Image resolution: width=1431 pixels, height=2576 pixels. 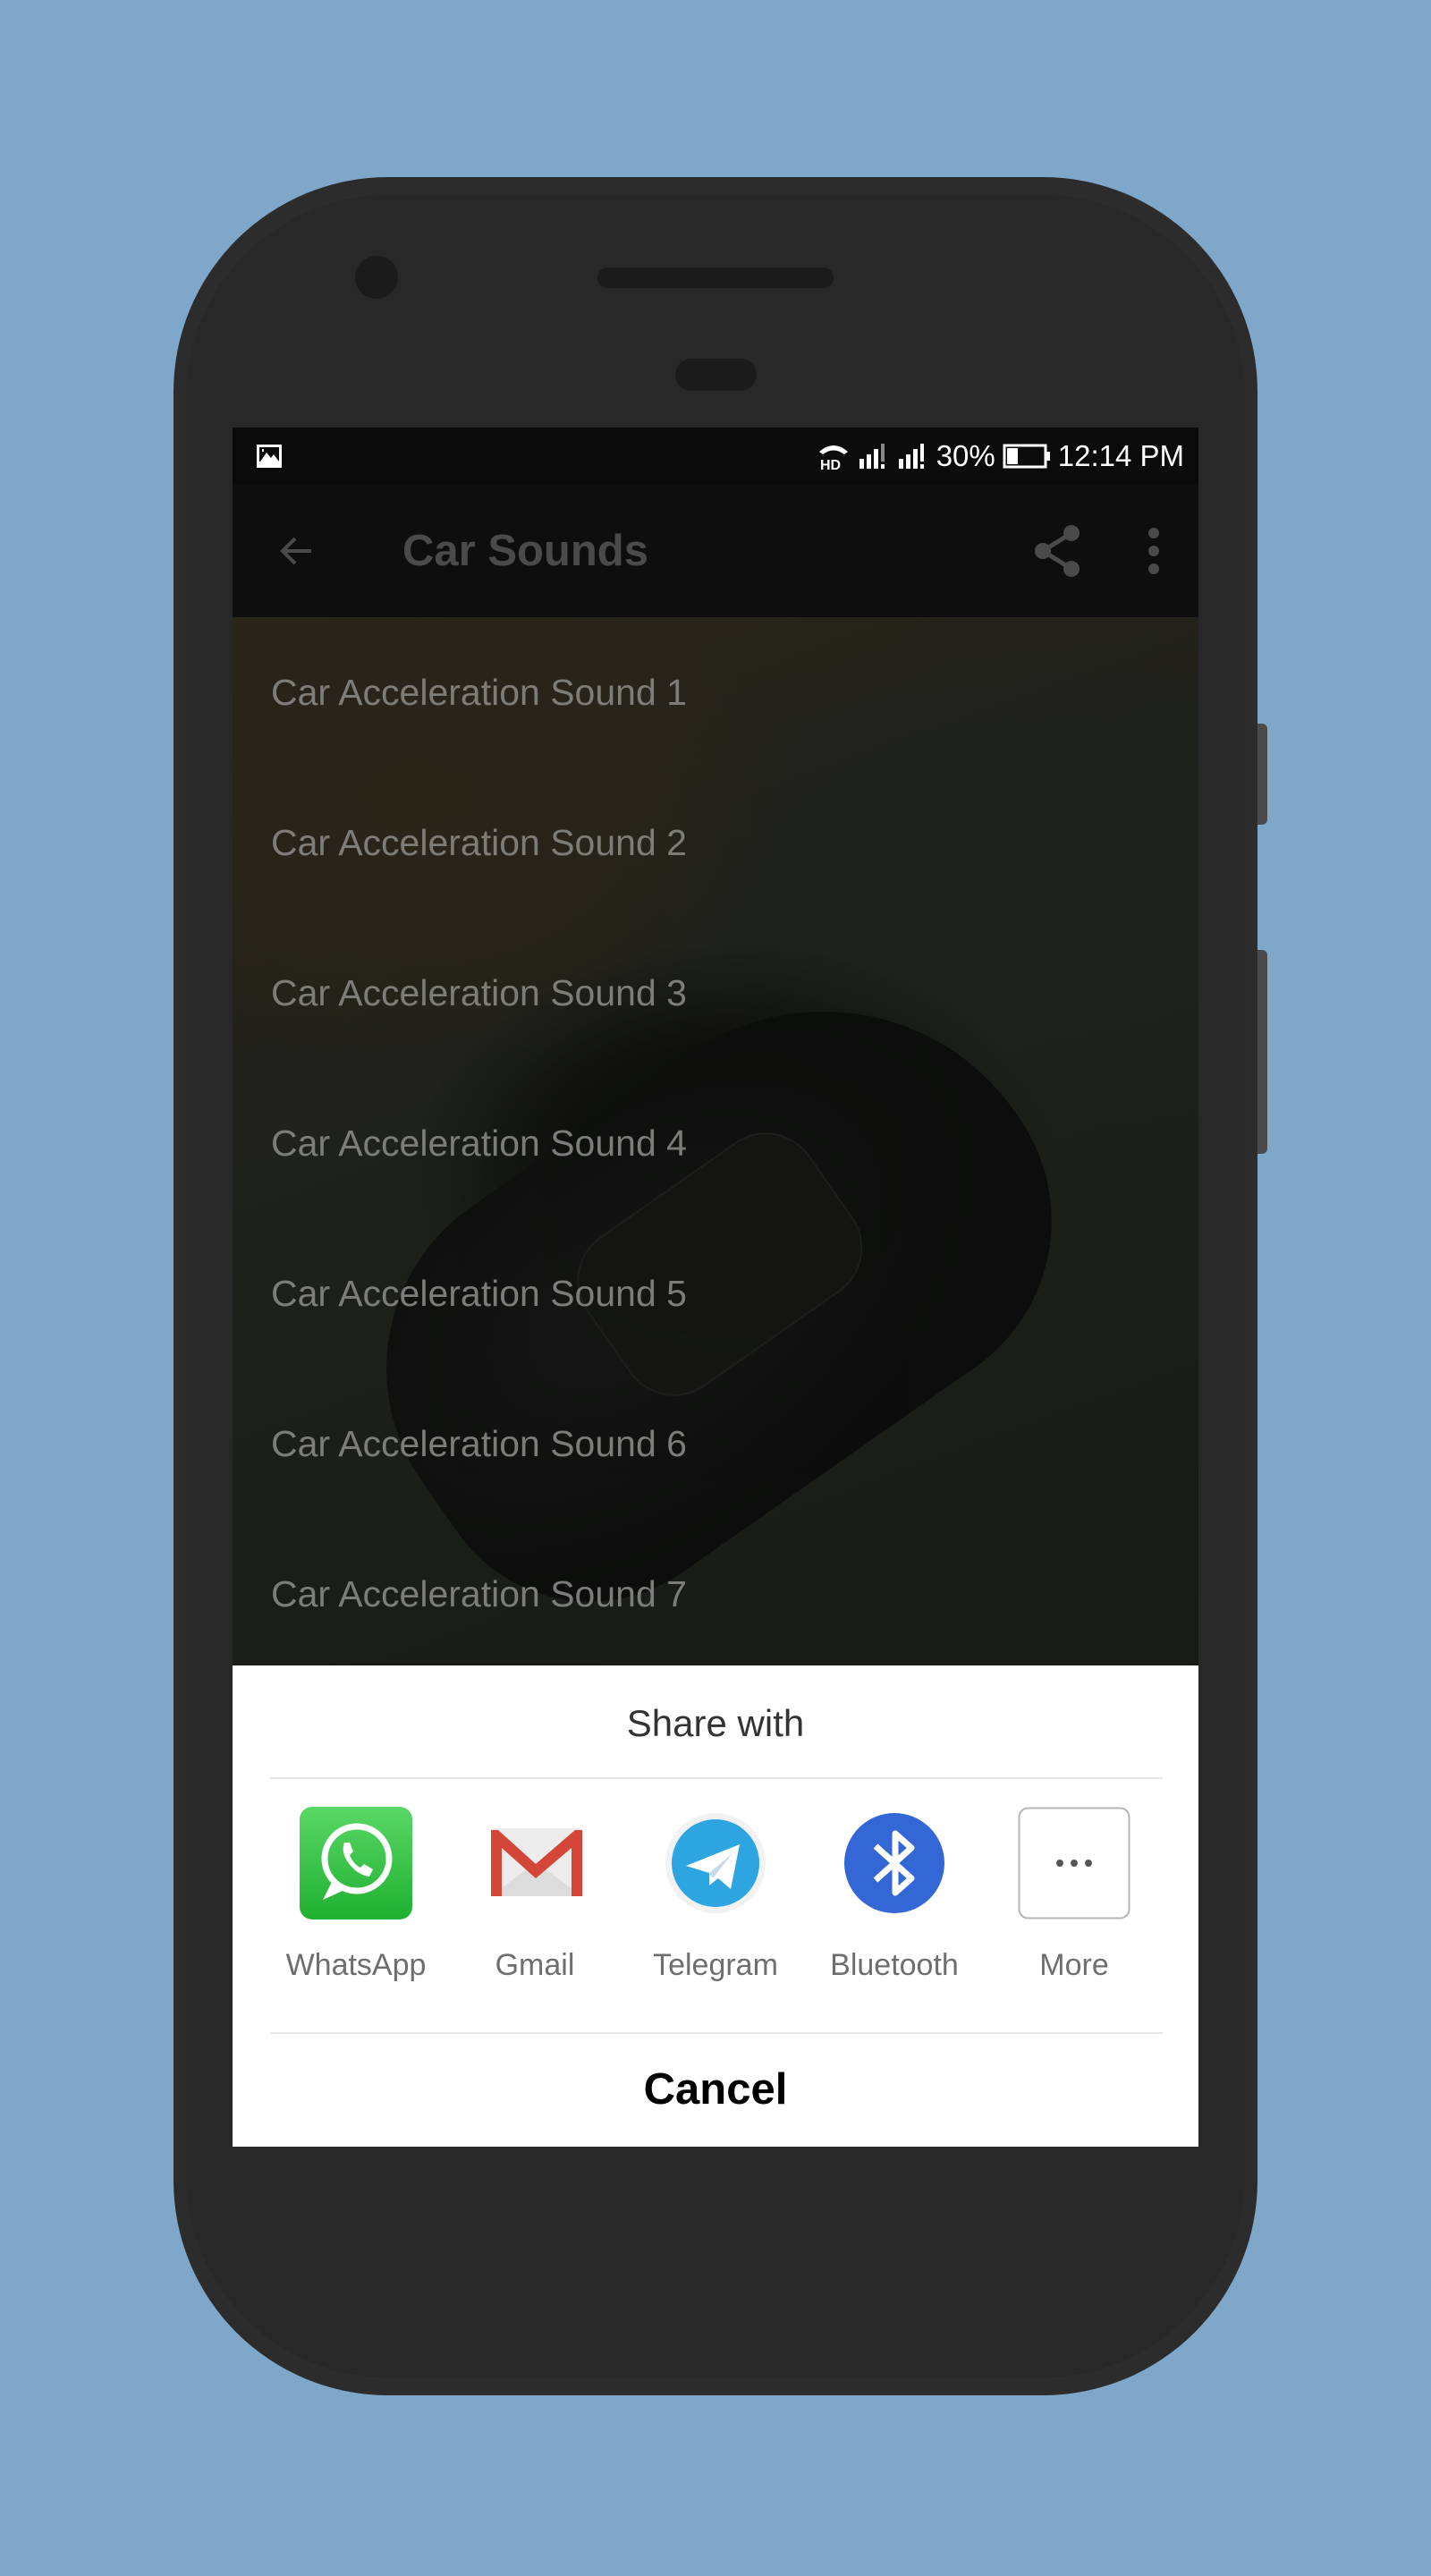 I want to click on share-app-whatsapp: WhatsApp, so click(x=356, y=1896).